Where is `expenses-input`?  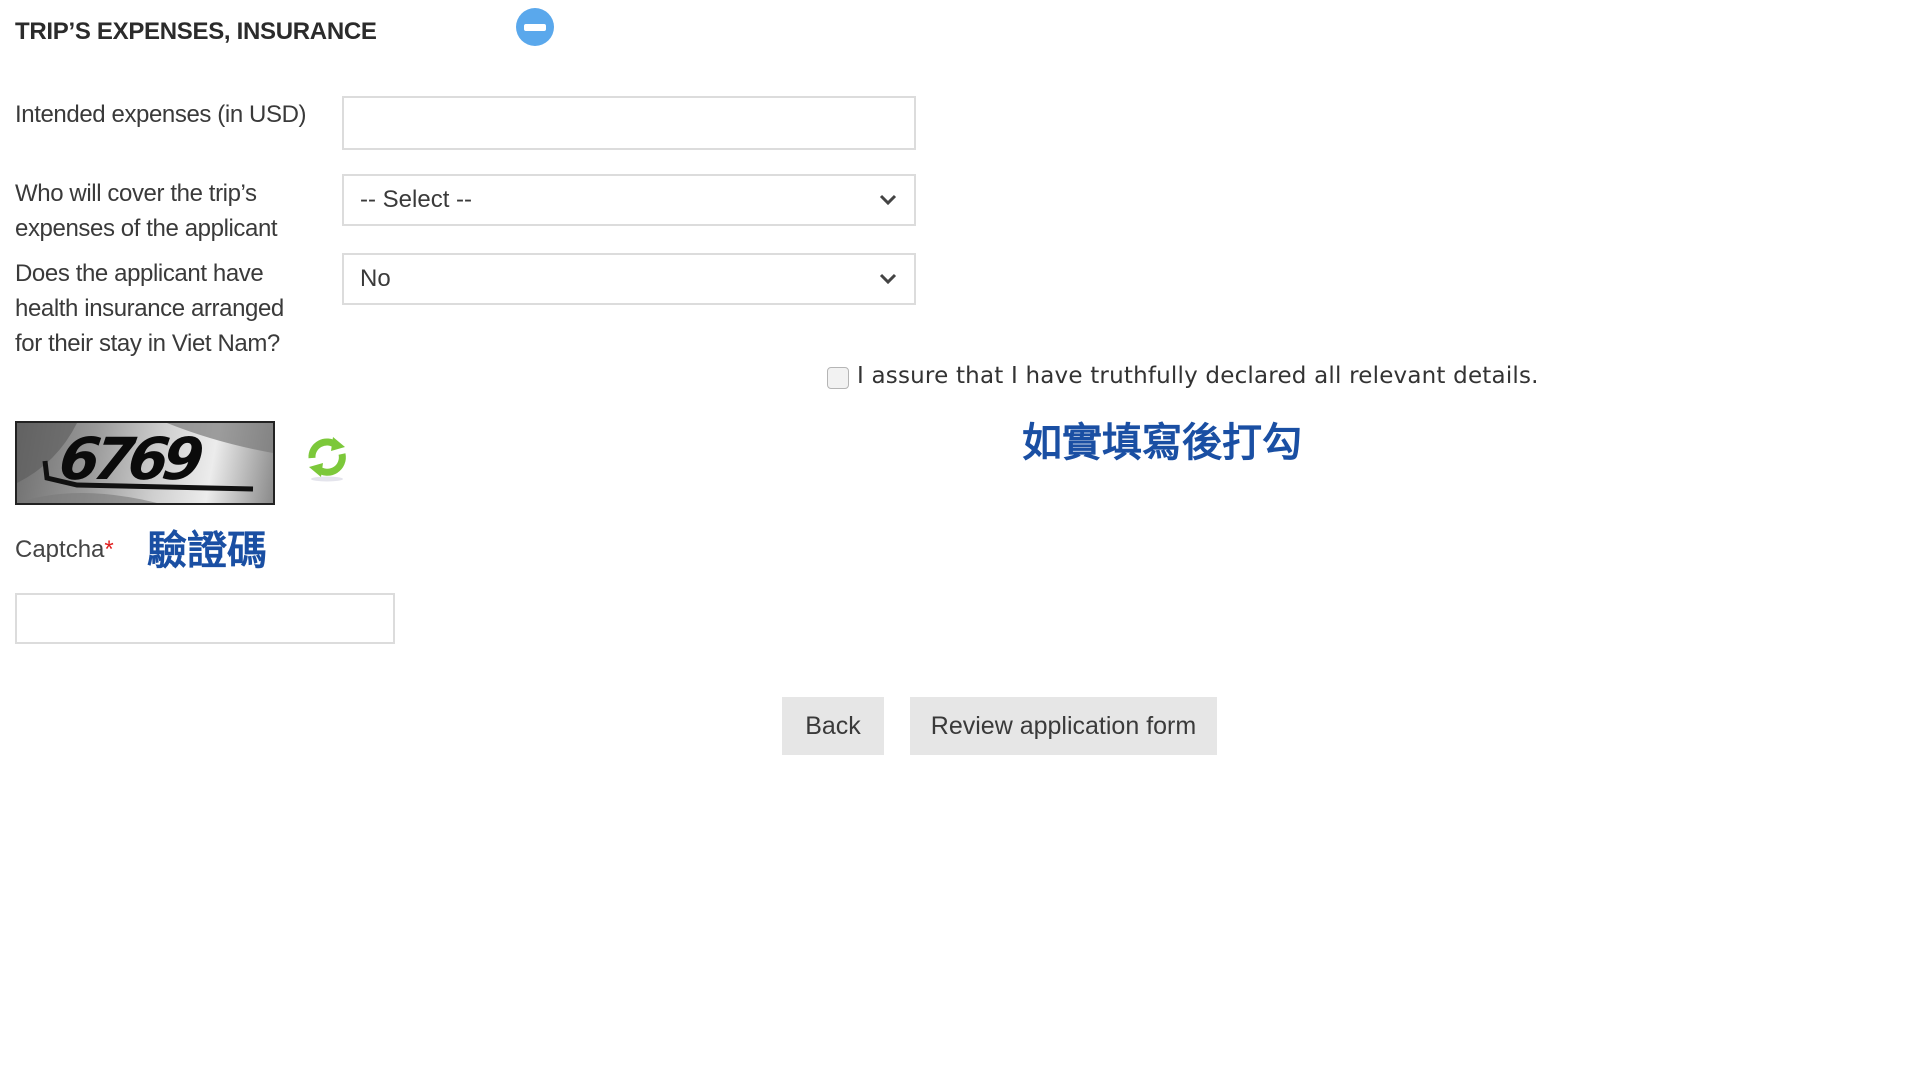 expenses-input is located at coordinates (629, 123).